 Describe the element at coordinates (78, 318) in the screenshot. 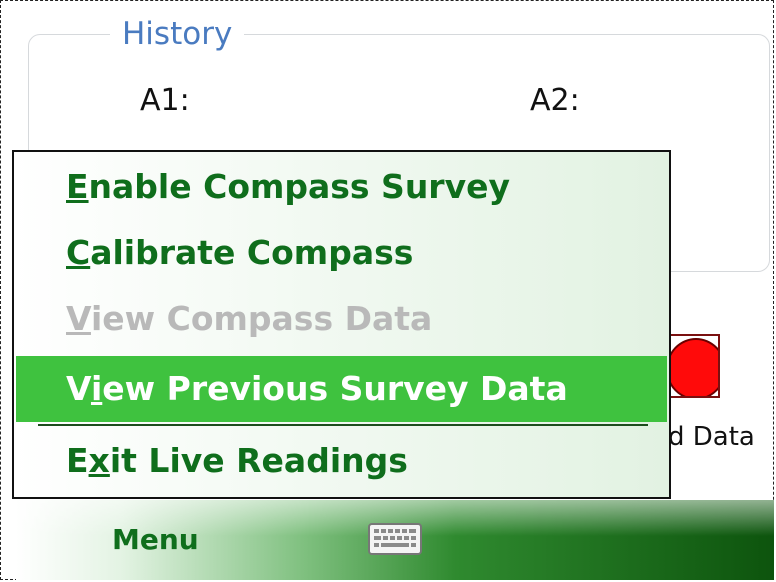

I see `menu-item-accelerator: V` at that location.